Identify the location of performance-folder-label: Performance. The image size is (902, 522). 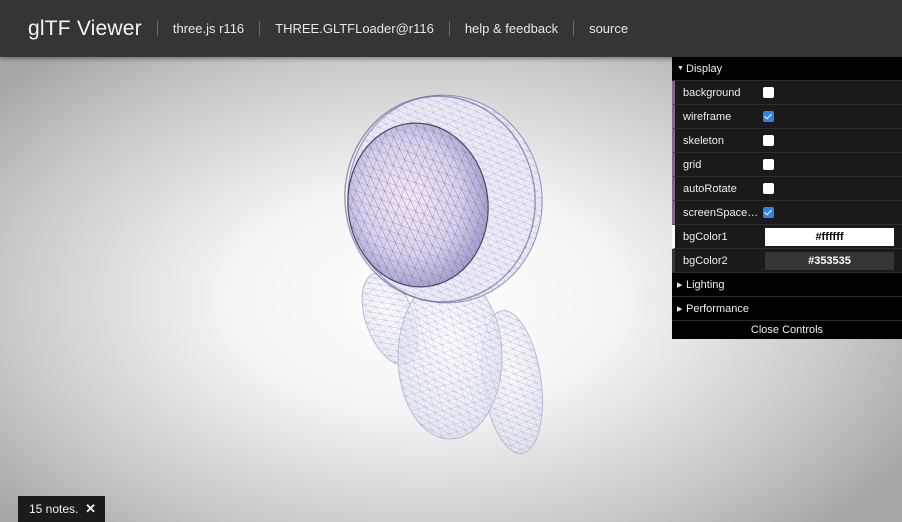
(717, 308).